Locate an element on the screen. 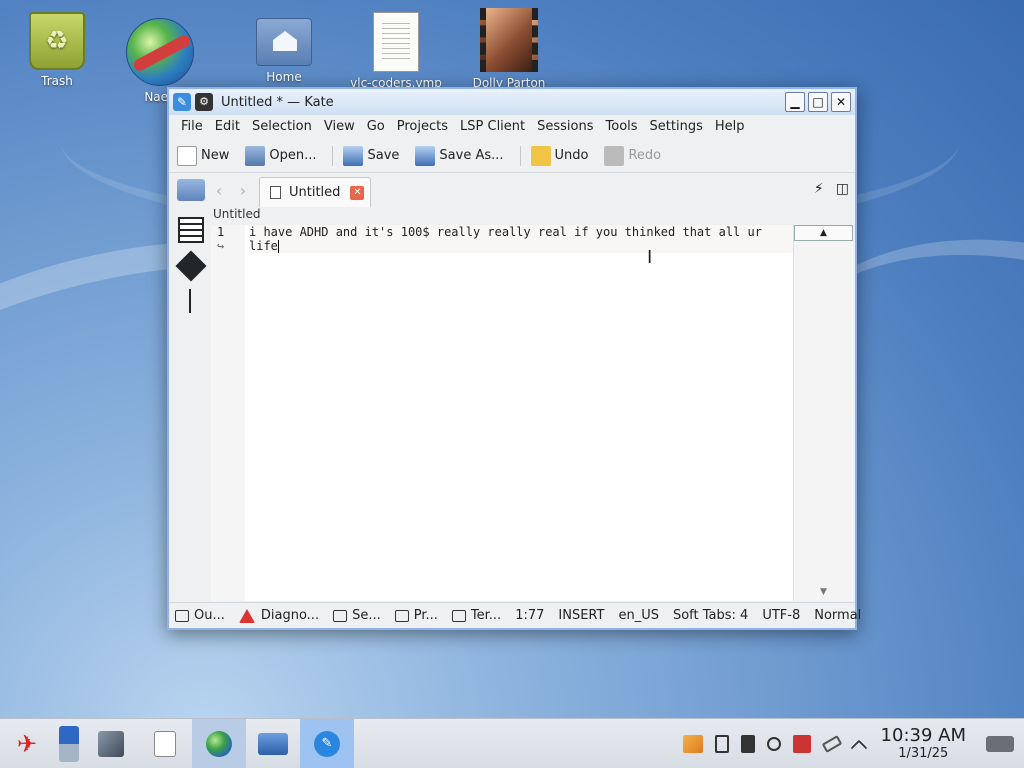 The image size is (1024, 768). task-kate: ✎ is located at coordinates (327, 743).